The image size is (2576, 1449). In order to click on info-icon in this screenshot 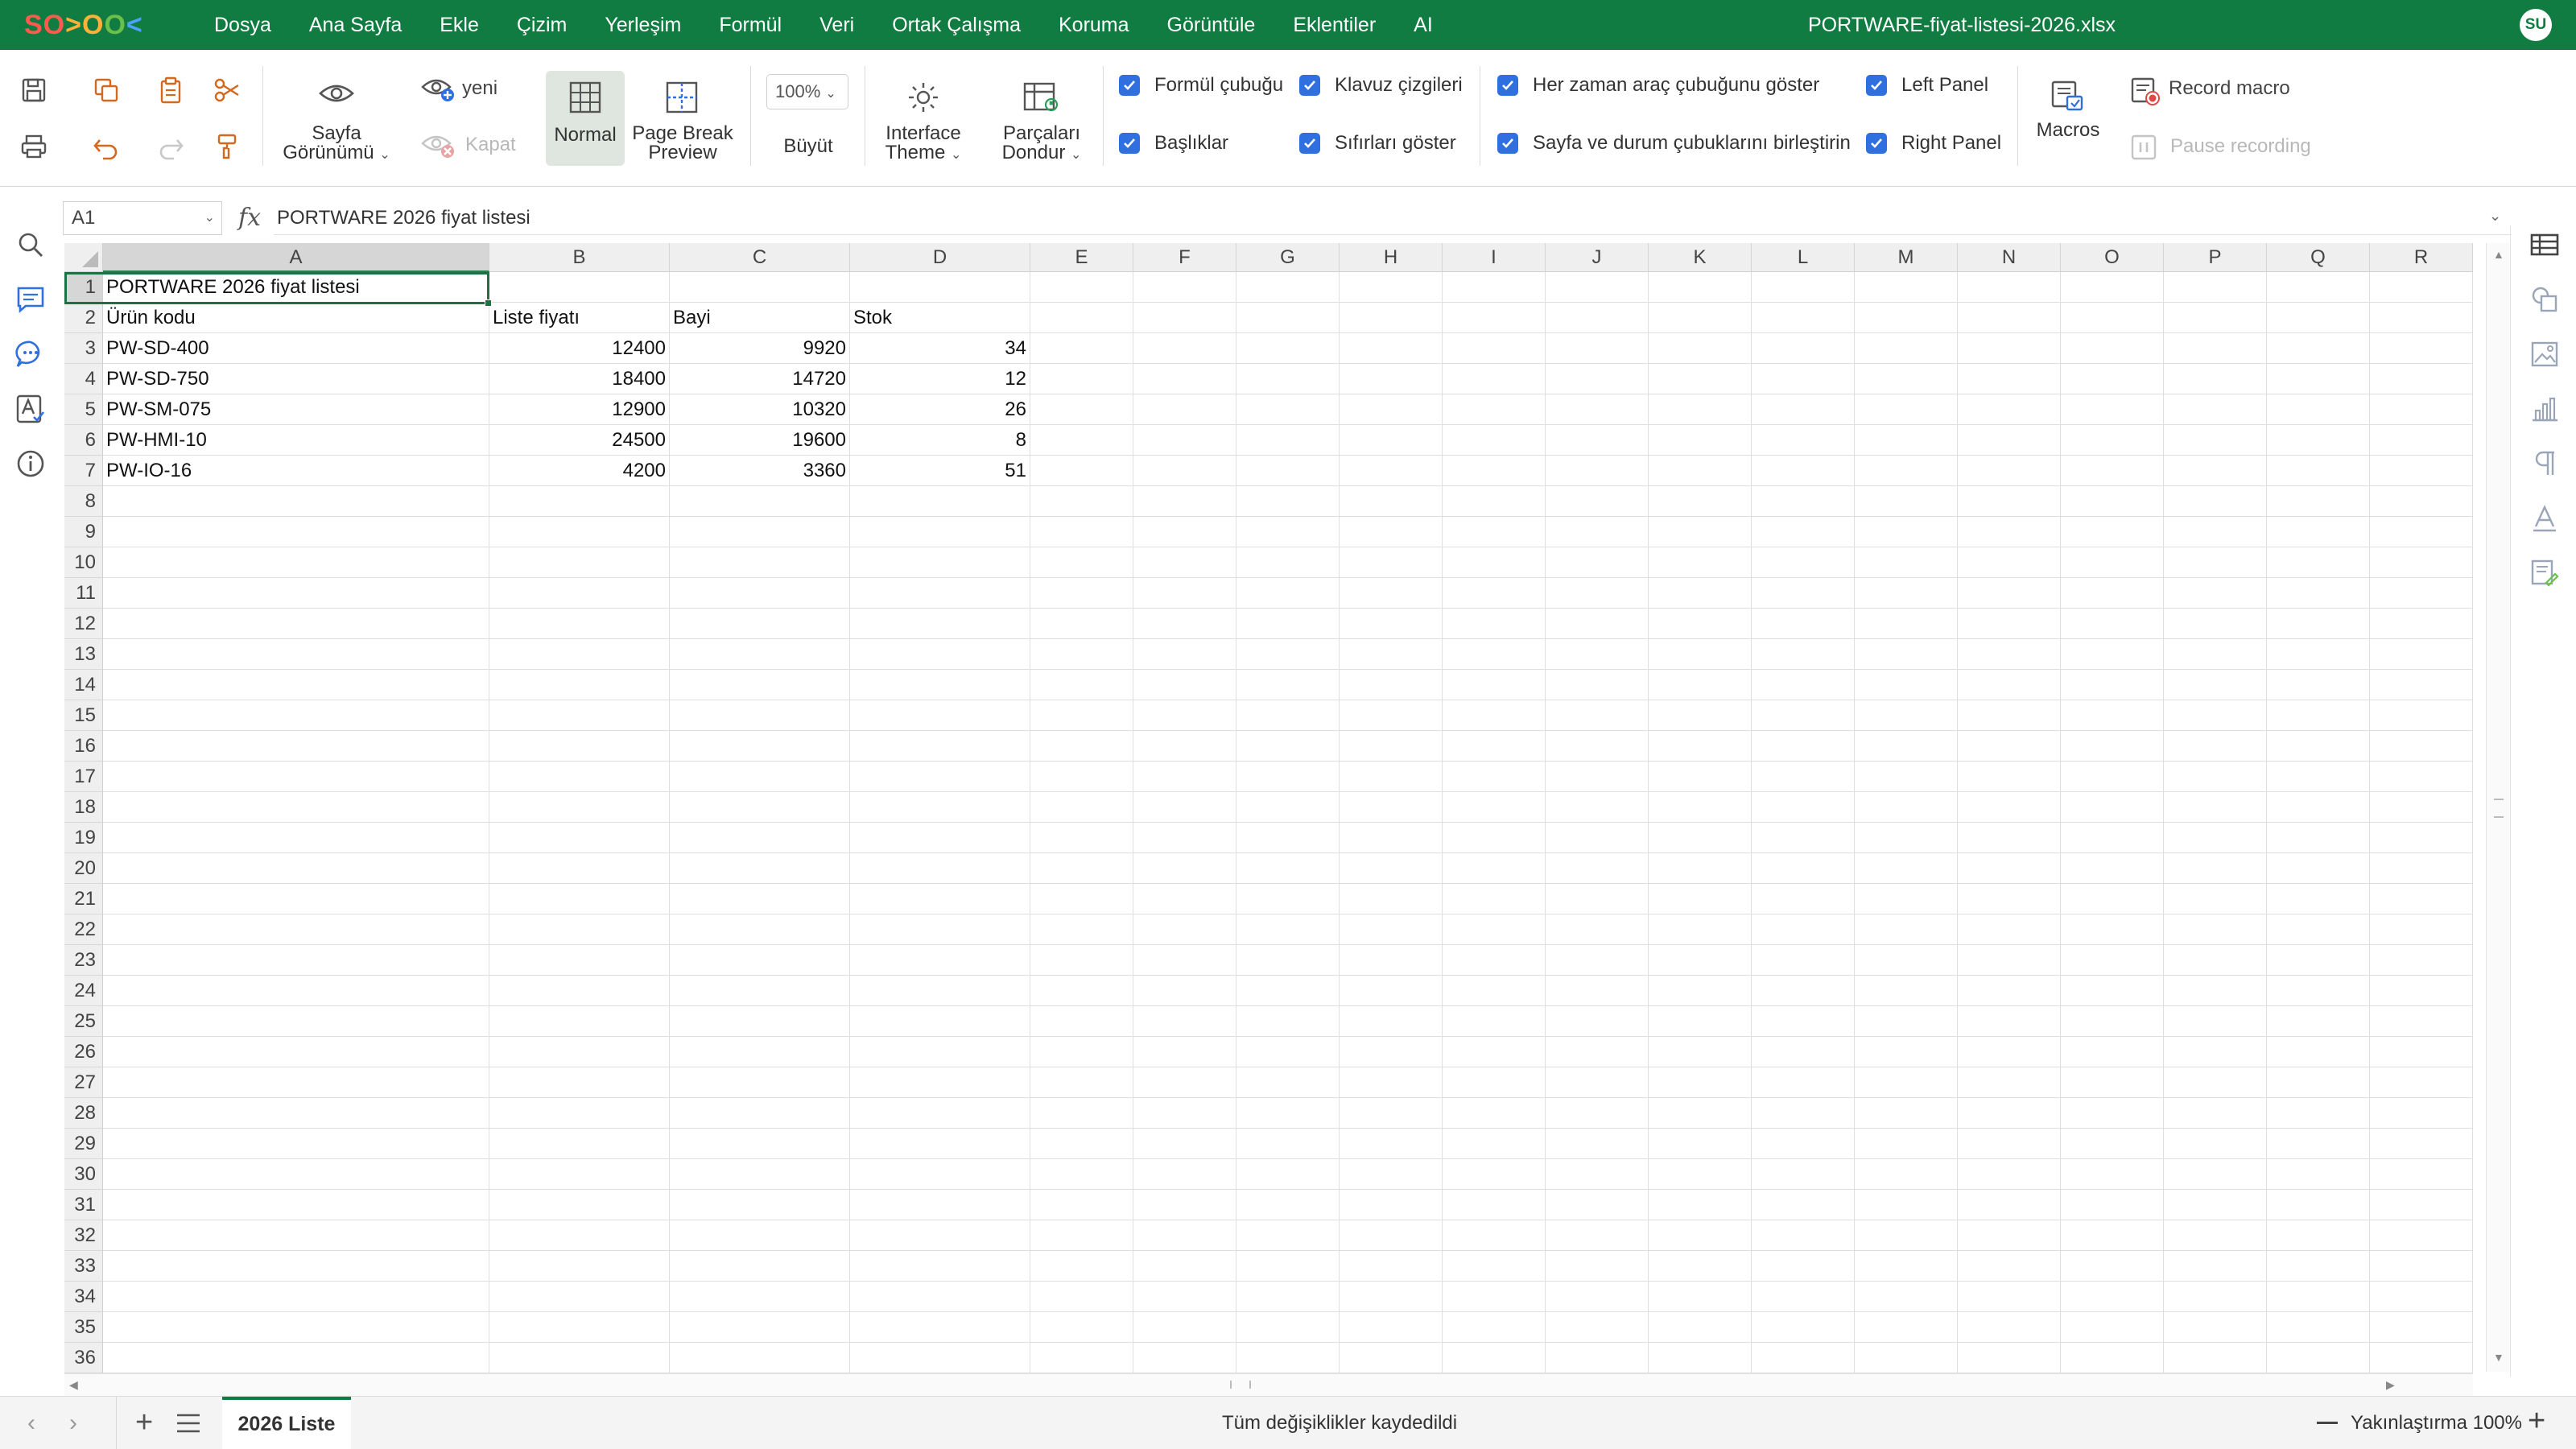, I will do `click(30, 464)`.